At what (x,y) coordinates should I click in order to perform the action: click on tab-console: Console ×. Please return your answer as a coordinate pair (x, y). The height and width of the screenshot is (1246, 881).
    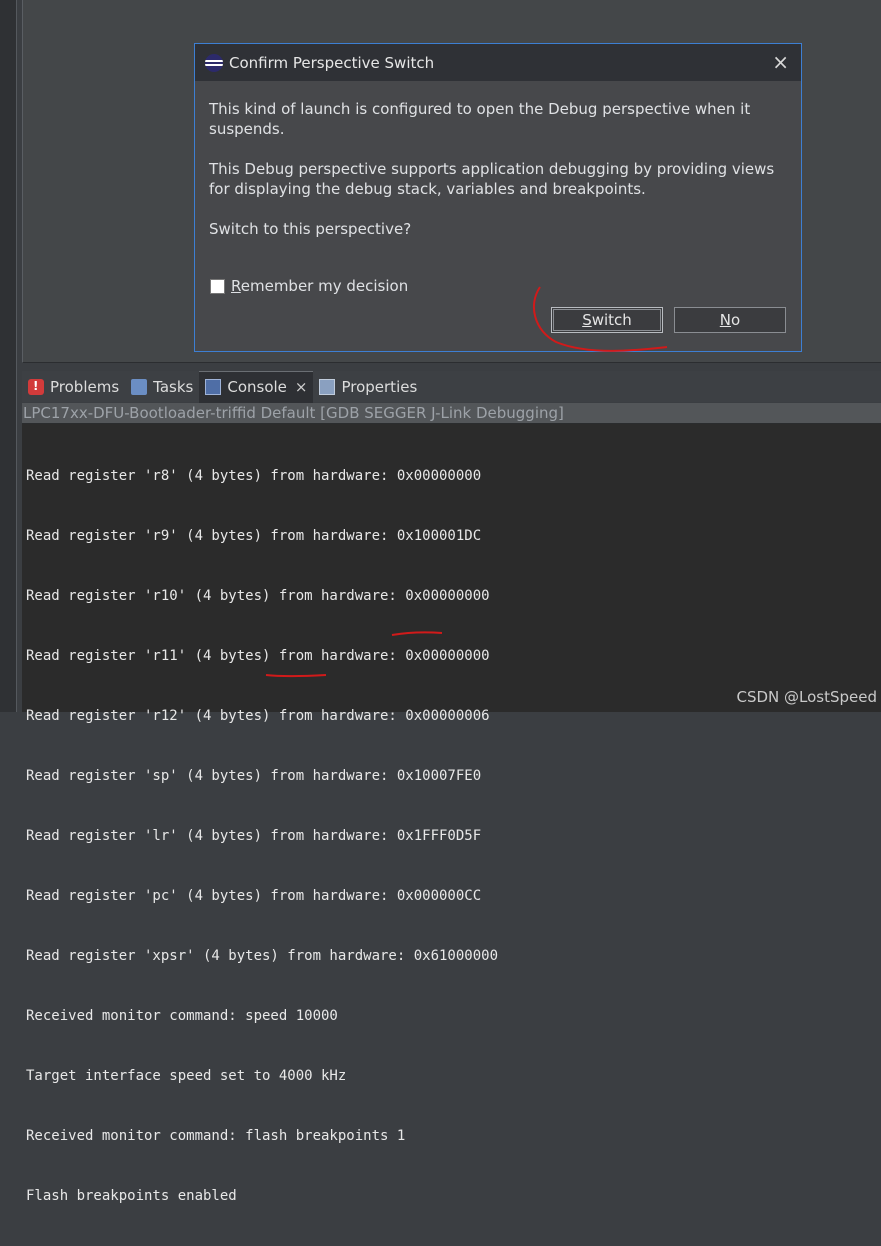
    Looking at the image, I should click on (256, 386).